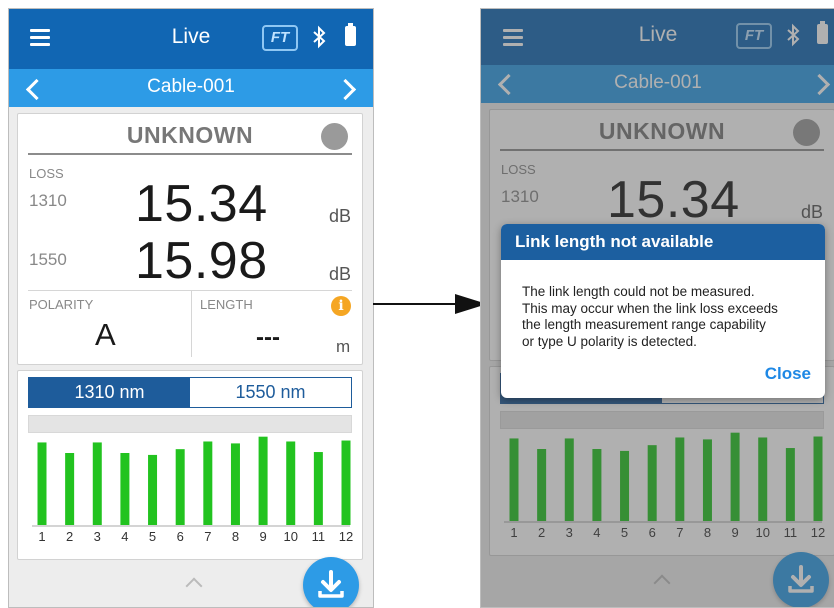  What do you see at coordinates (201, 204) in the screenshot?
I see `loss-value-1310: 15.34` at bounding box center [201, 204].